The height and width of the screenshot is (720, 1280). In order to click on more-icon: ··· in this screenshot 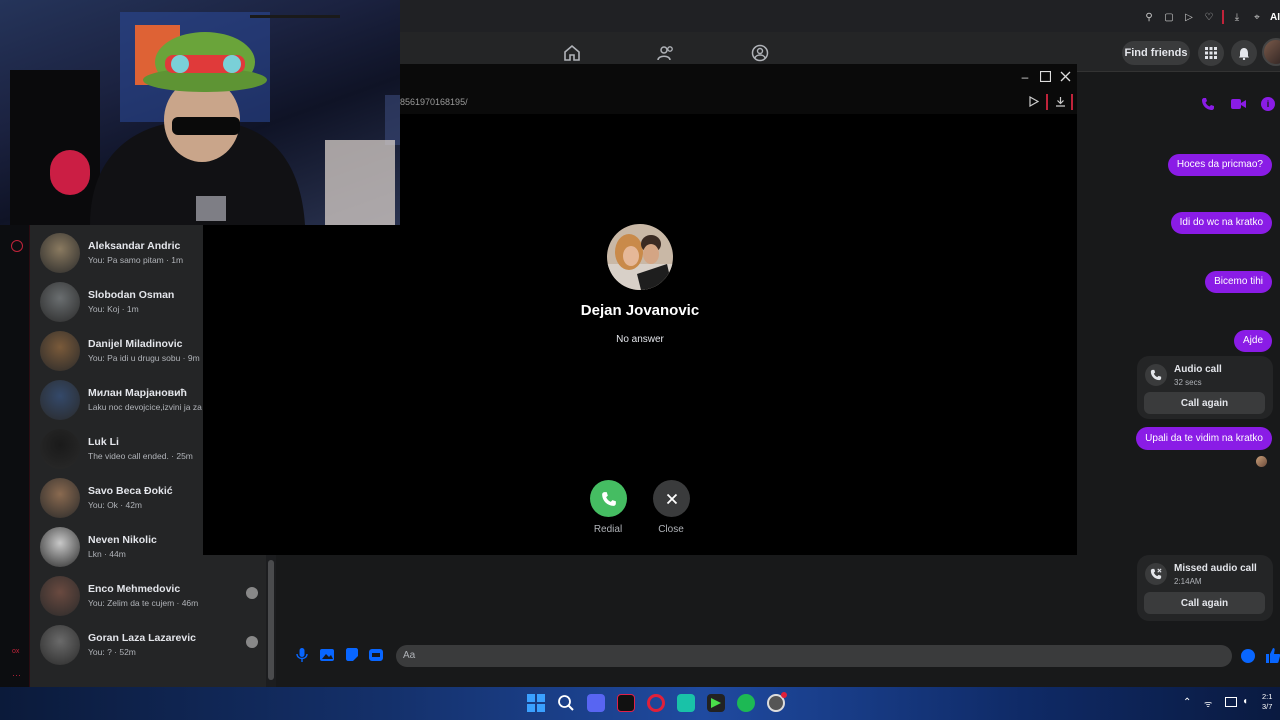, I will do `click(16, 675)`.